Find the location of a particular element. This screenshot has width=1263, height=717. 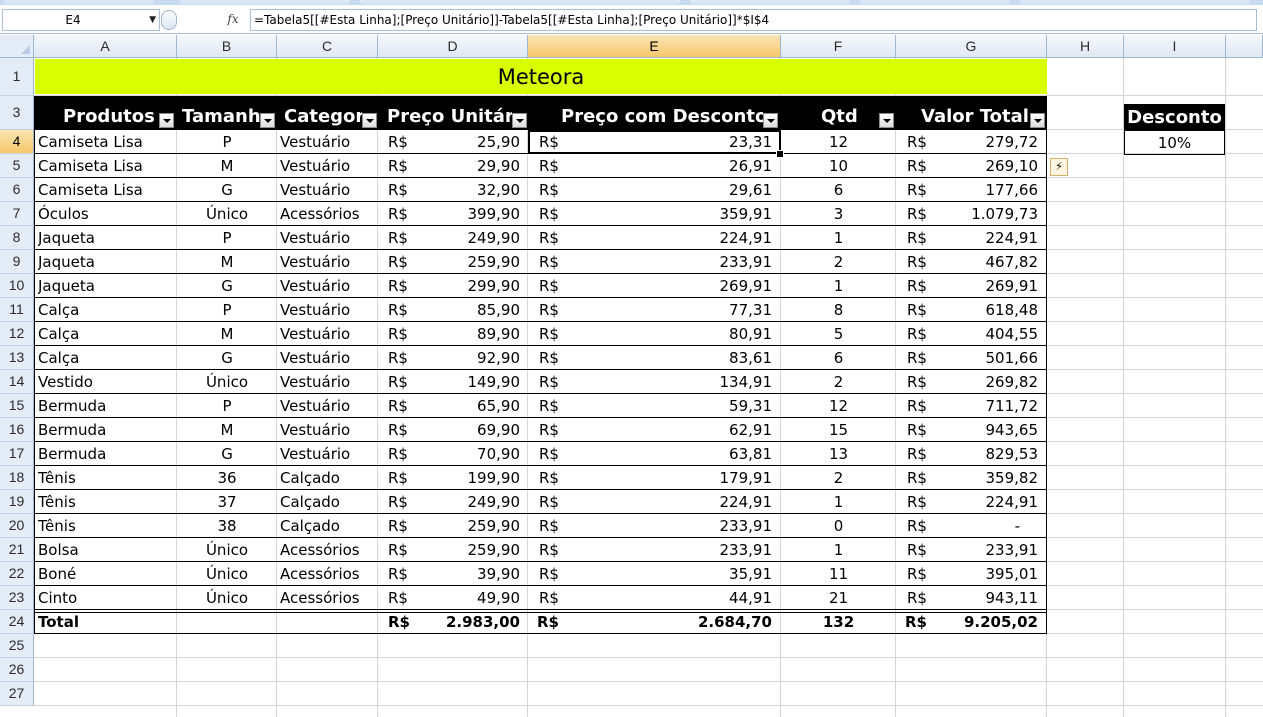

qty-cell: 10 is located at coordinates (838, 166).